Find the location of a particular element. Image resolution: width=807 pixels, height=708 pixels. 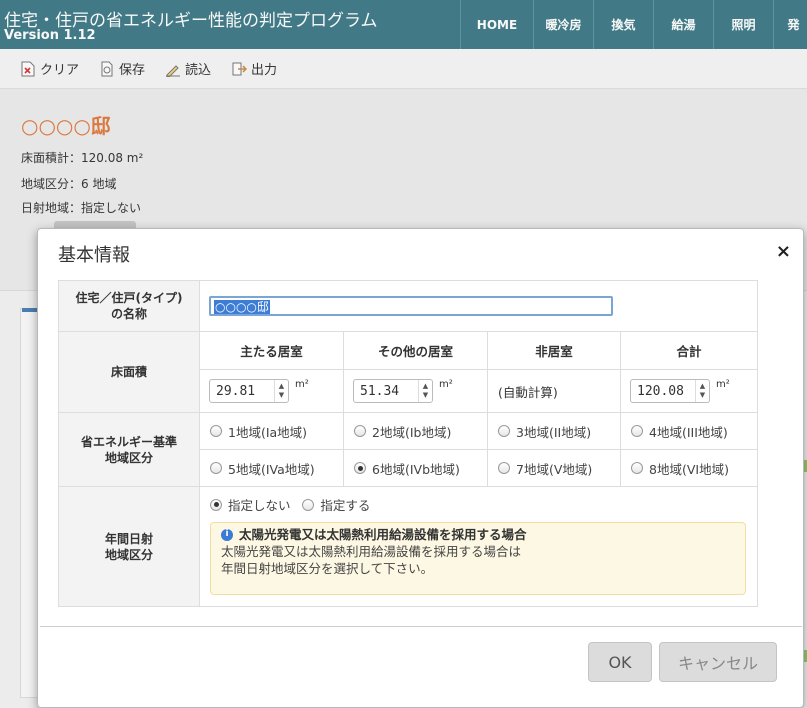

region-radio-2: 2地域(Ib地域) is located at coordinates (402, 431).